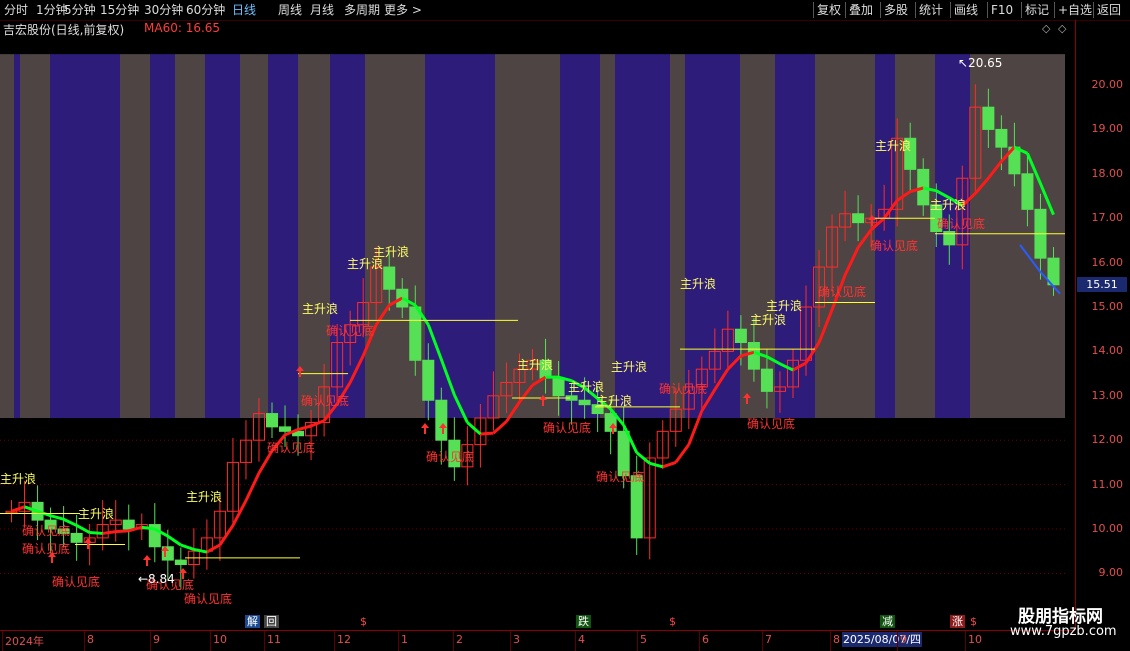 The width and height of the screenshot is (1130, 651). What do you see at coordinates (362, 10) in the screenshot?
I see `period-tab-9: 多周期` at bounding box center [362, 10].